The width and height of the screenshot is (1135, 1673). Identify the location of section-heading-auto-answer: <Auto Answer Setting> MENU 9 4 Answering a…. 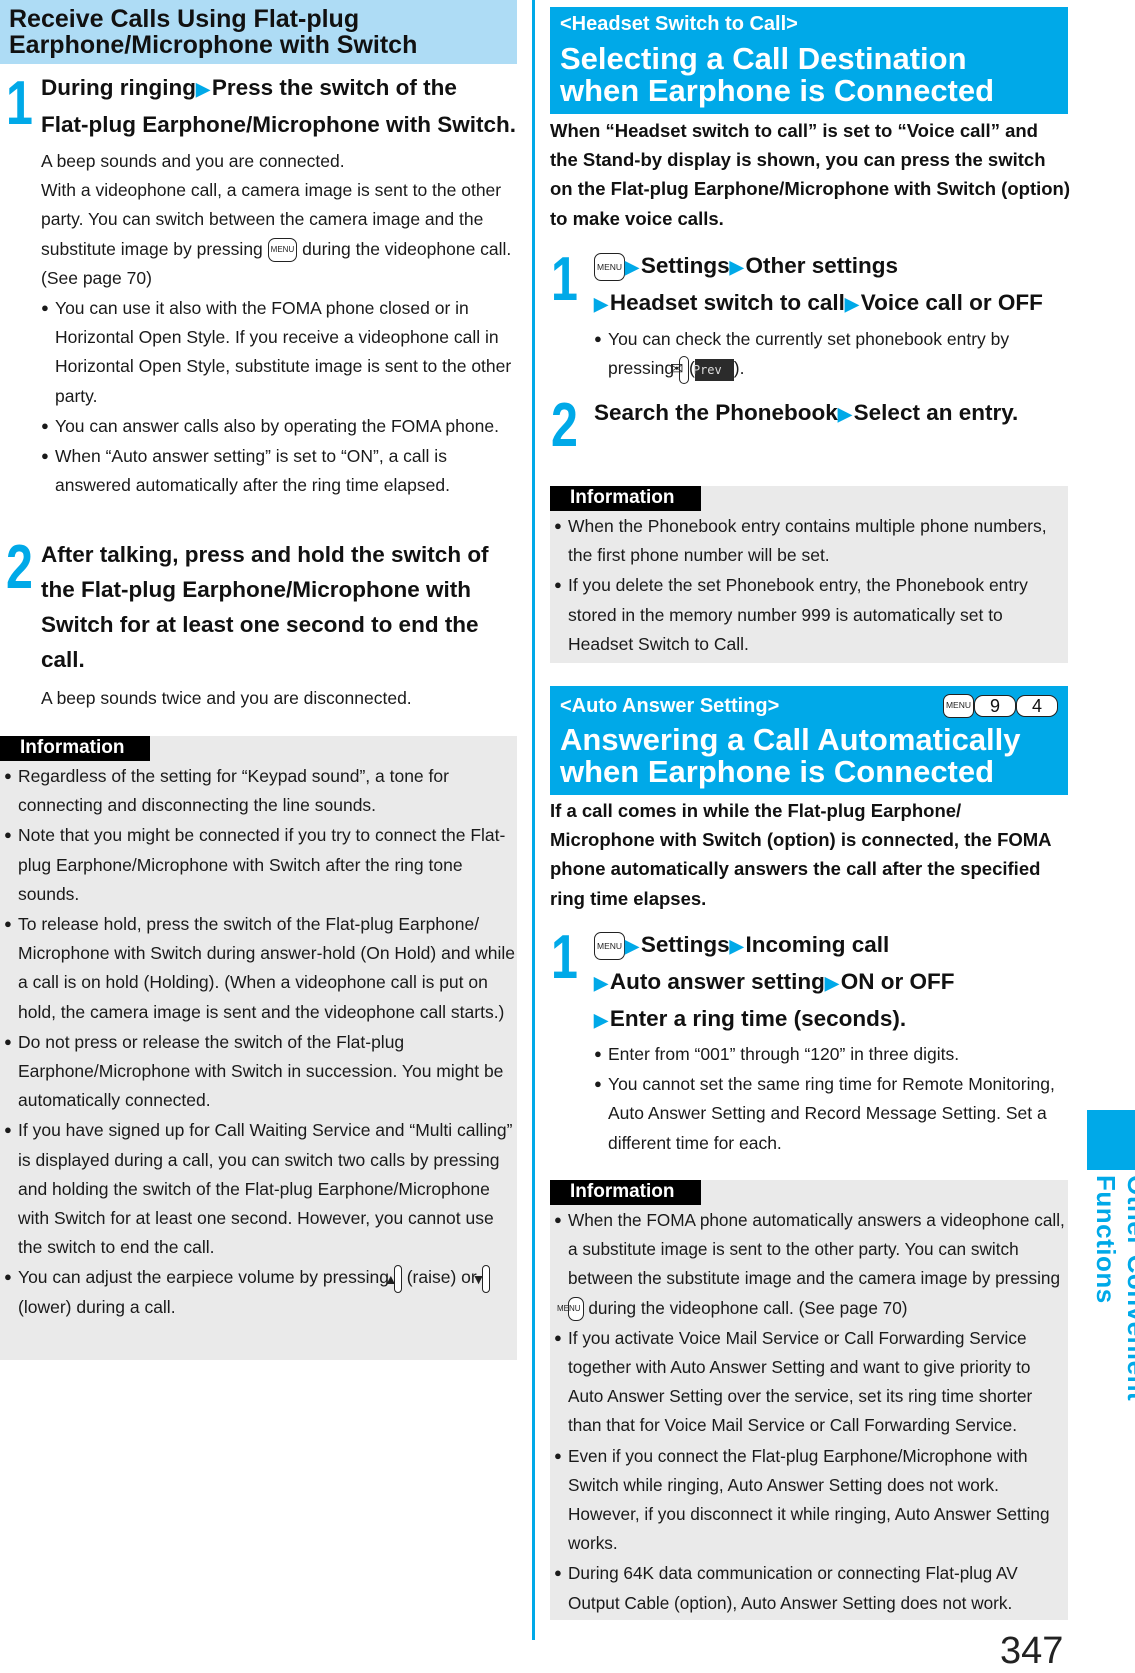
(809, 740).